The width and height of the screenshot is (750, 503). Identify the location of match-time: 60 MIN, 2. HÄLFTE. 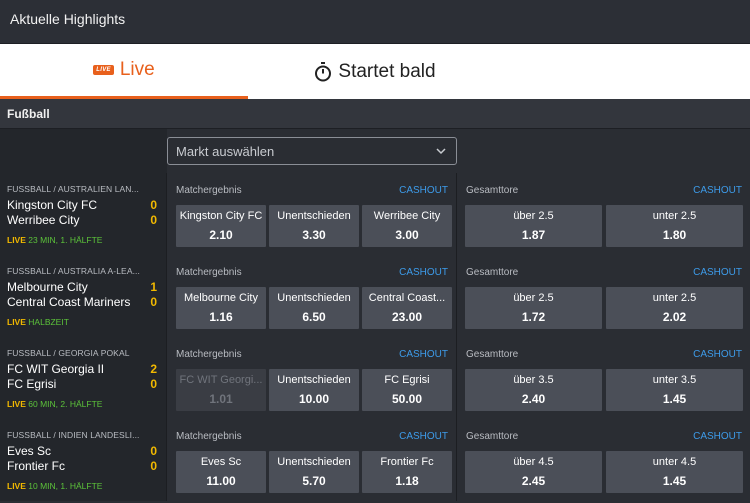
(65, 404).